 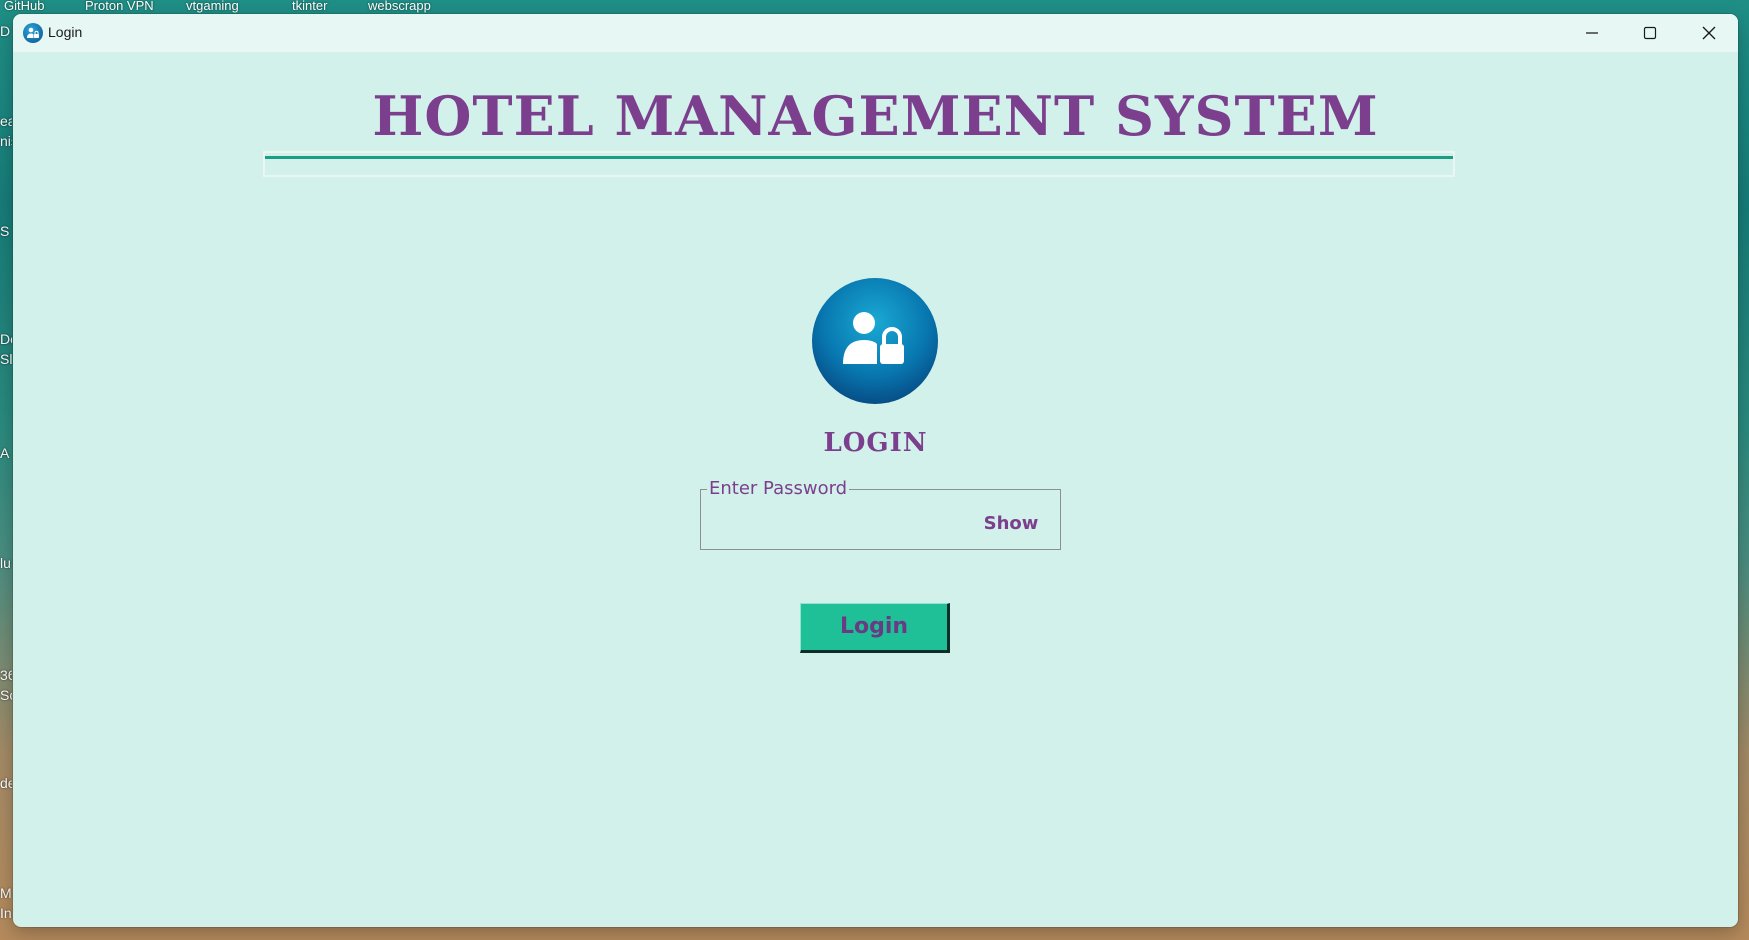 What do you see at coordinates (4, 231) in the screenshot?
I see `desktop-shortcut-label: S` at bounding box center [4, 231].